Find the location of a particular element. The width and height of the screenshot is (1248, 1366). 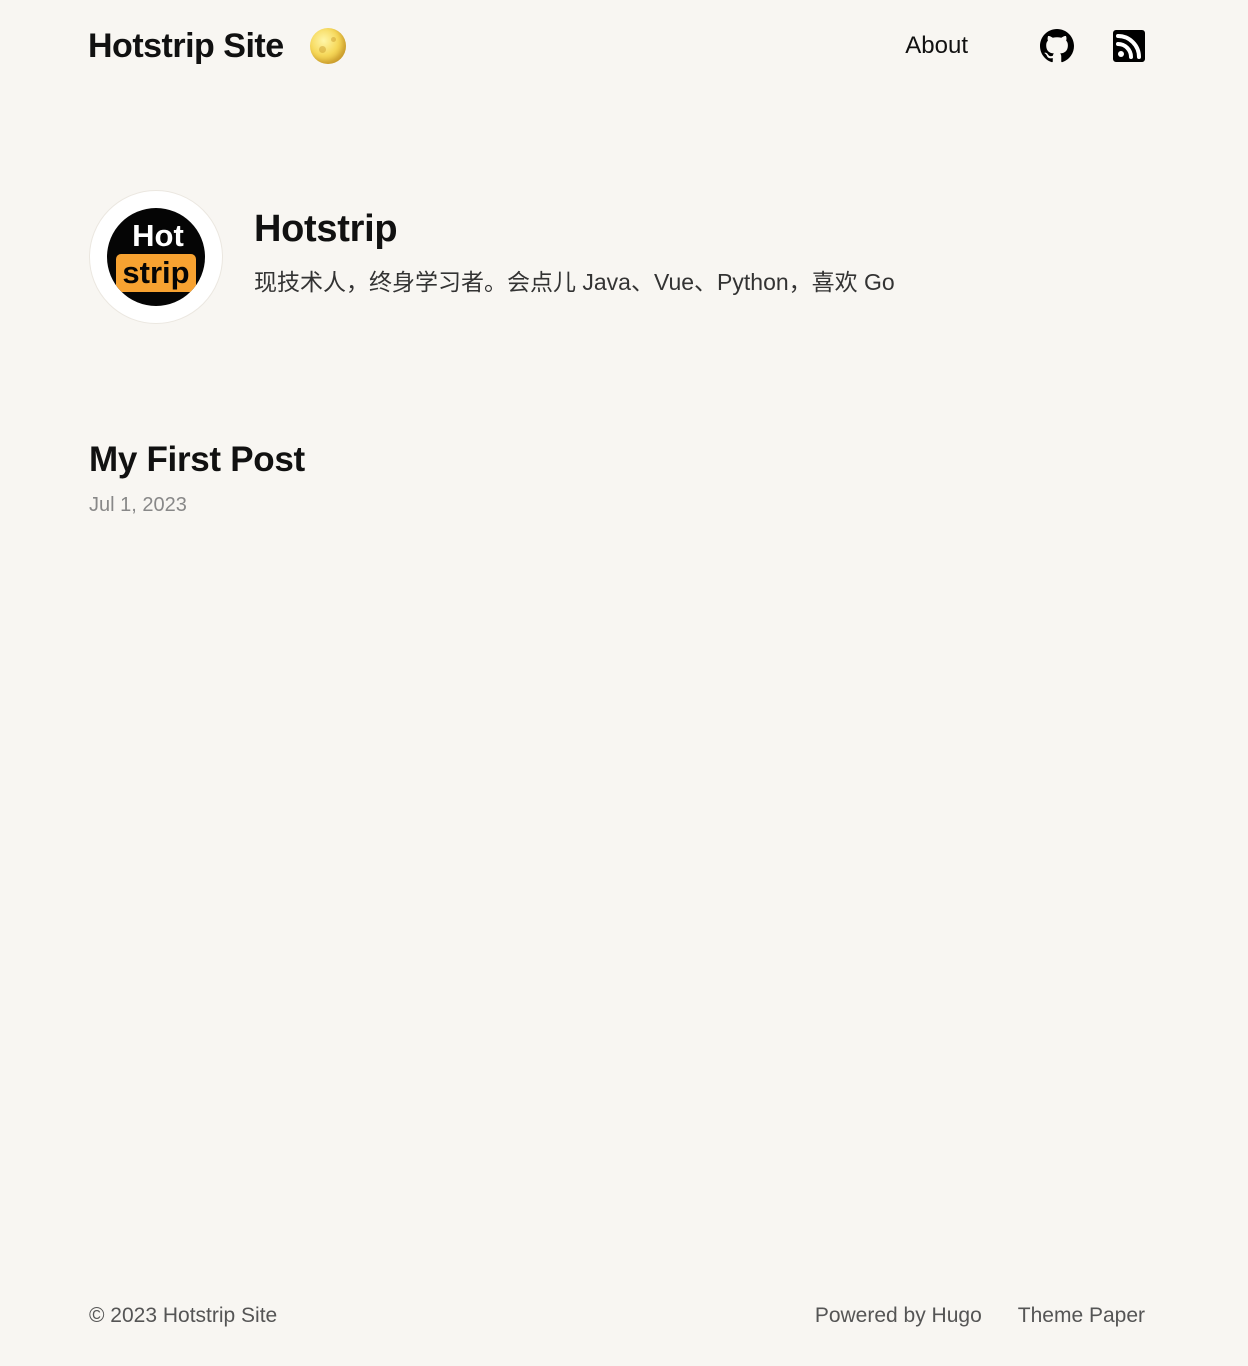

moon-icon is located at coordinates (327, 46).